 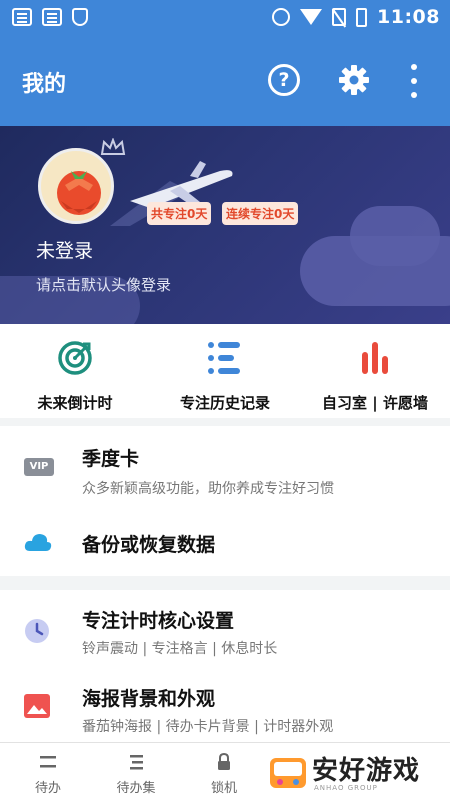 I want to click on season-card-title: 季度卡, so click(x=111, y=459).